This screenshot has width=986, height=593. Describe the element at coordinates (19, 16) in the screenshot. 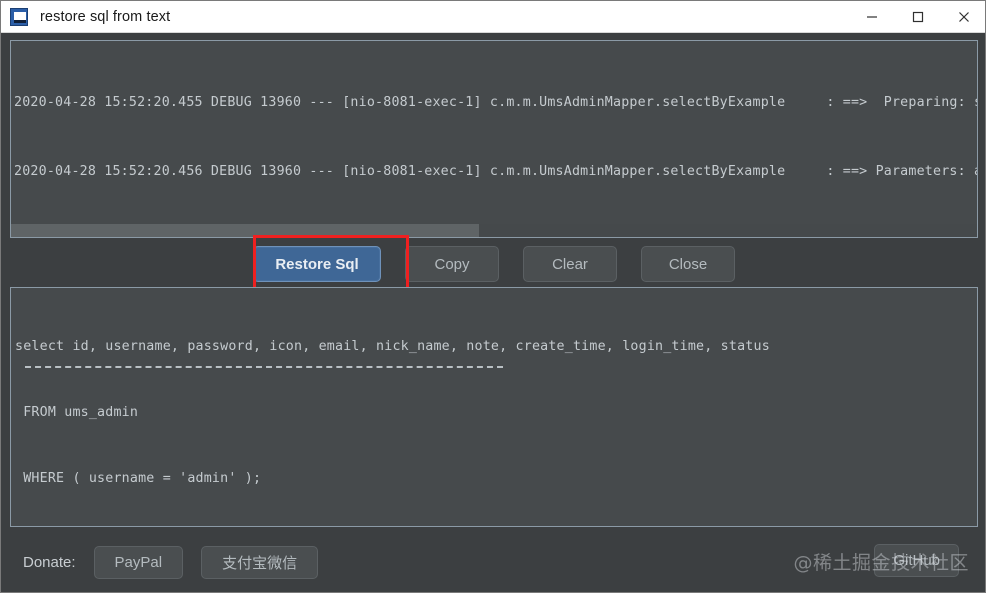

I see `intellij-idea-icon` at that location.